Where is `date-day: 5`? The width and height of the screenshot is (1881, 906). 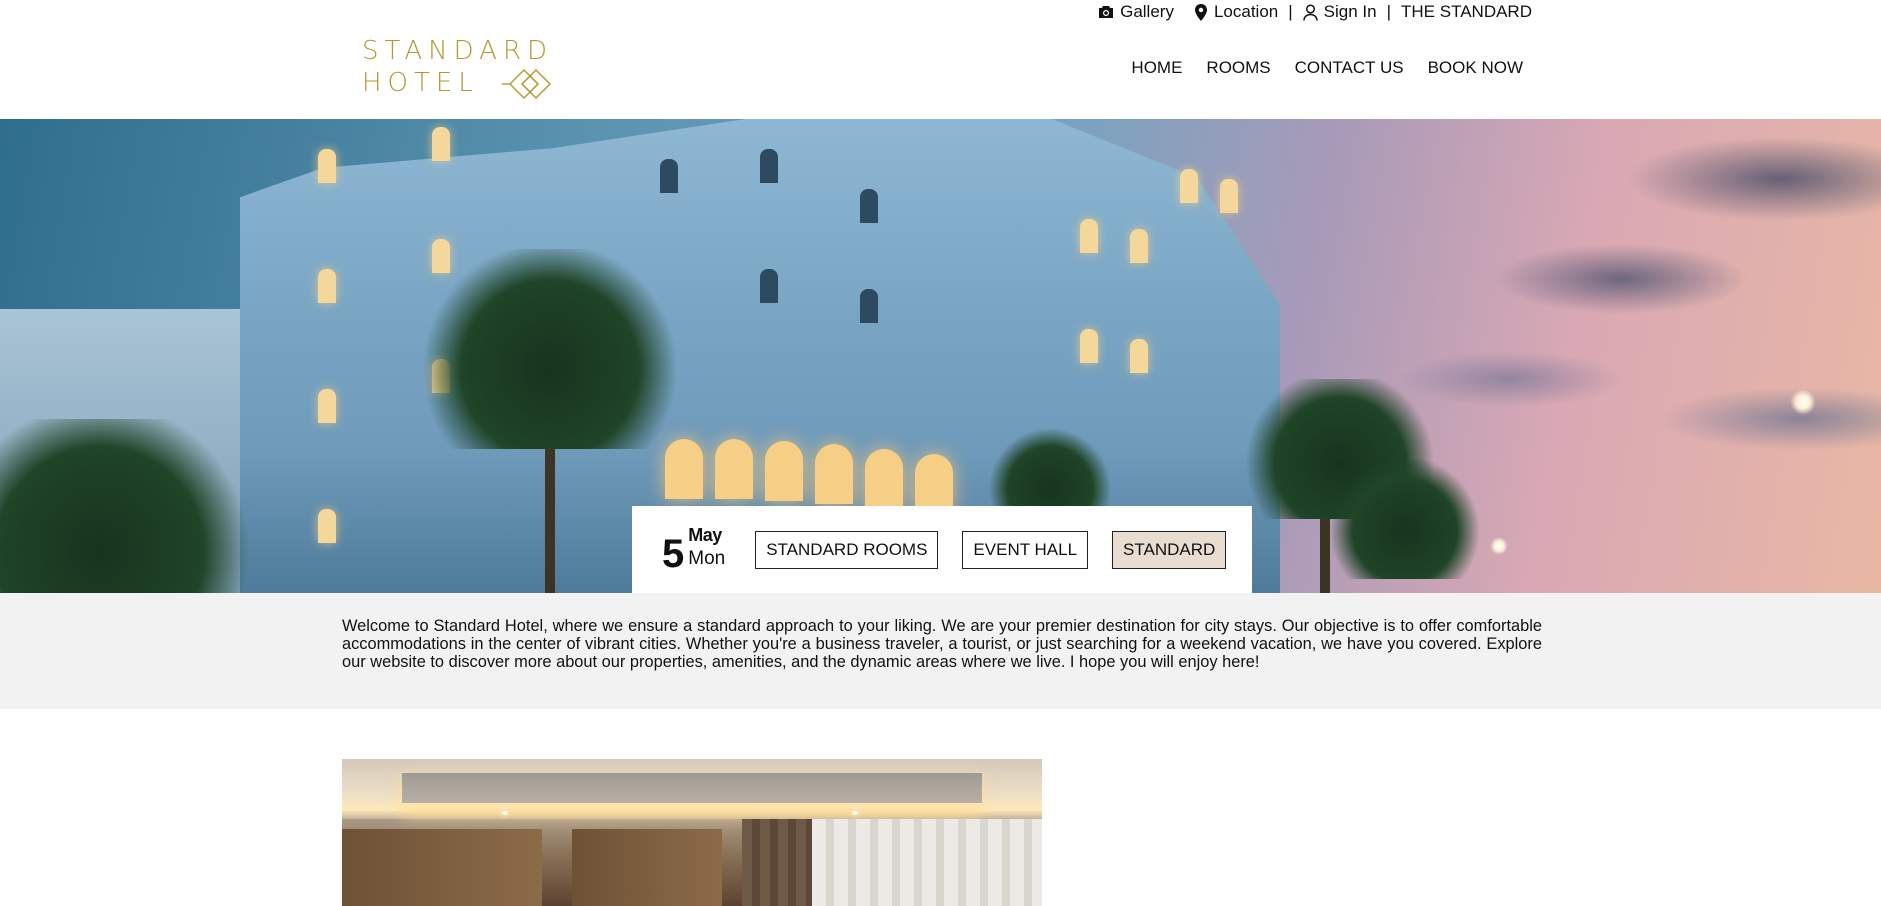
date-day: 5 is located at coordinates (673, 553).